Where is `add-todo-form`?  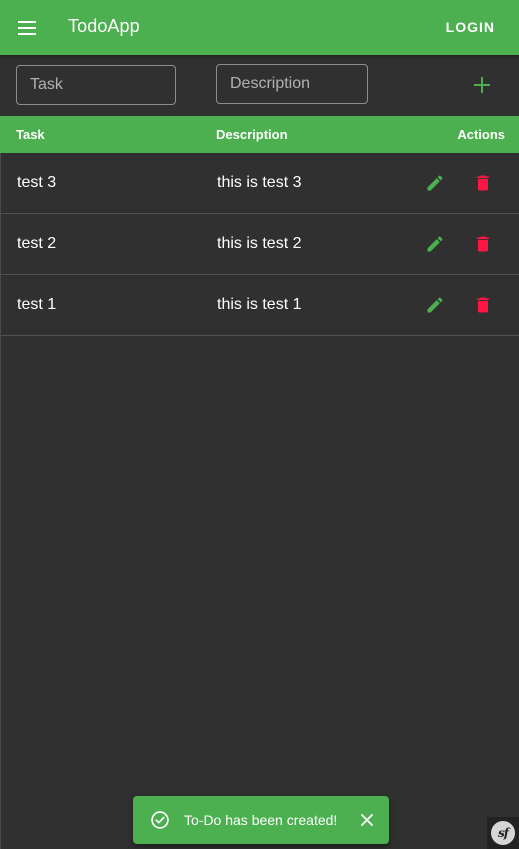 add-todo-form is located at coordinates (259, 85).